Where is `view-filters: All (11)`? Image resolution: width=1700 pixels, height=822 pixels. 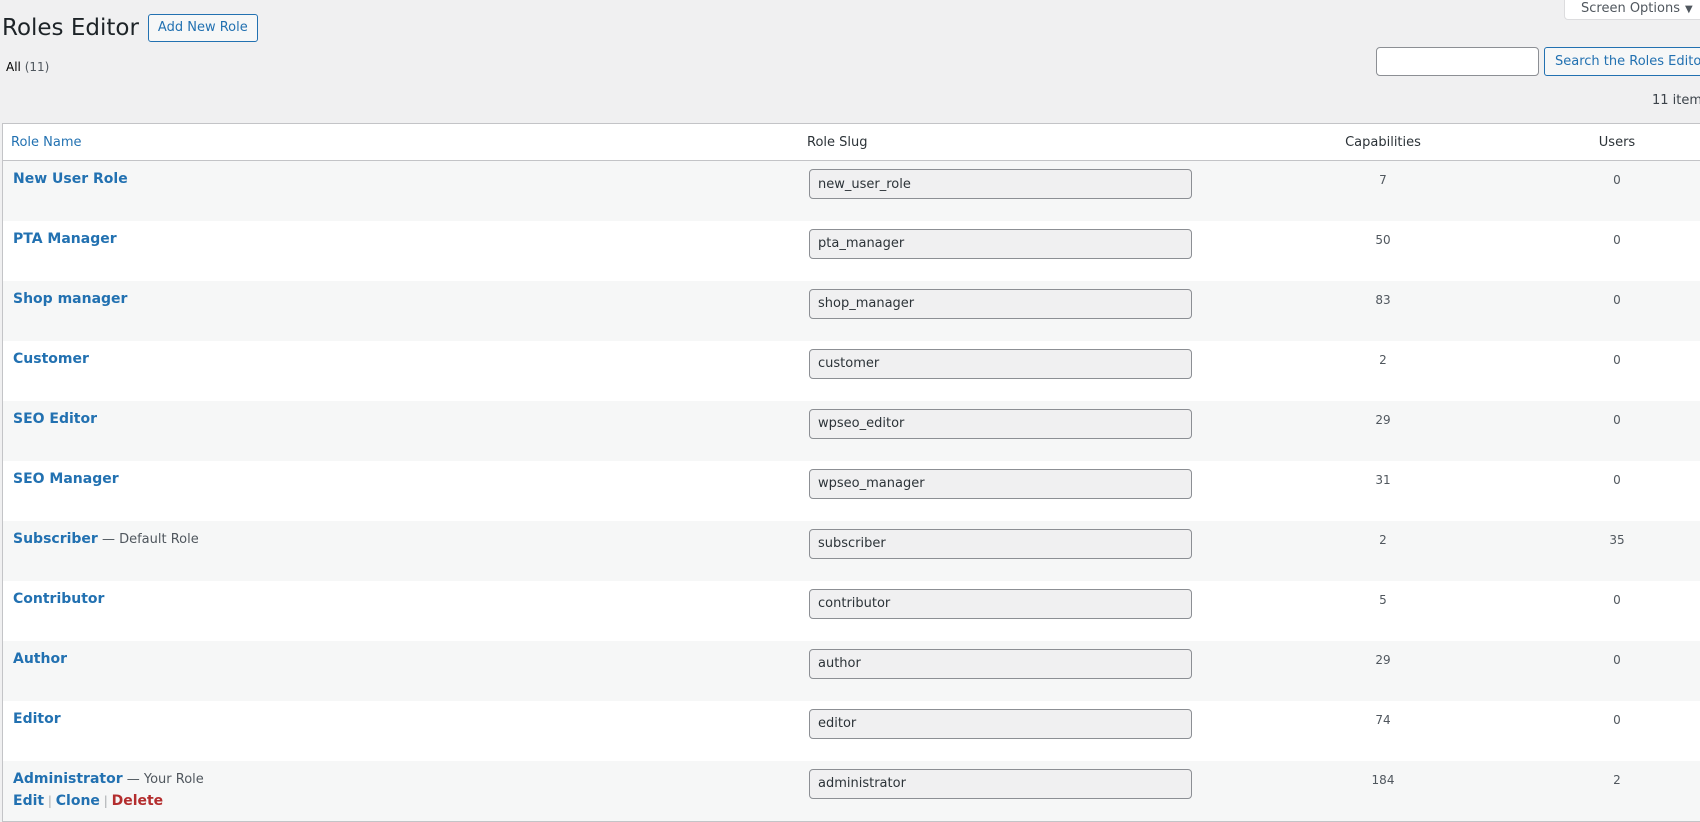 view-filters: All (11) is located at coordinates (27, 67).